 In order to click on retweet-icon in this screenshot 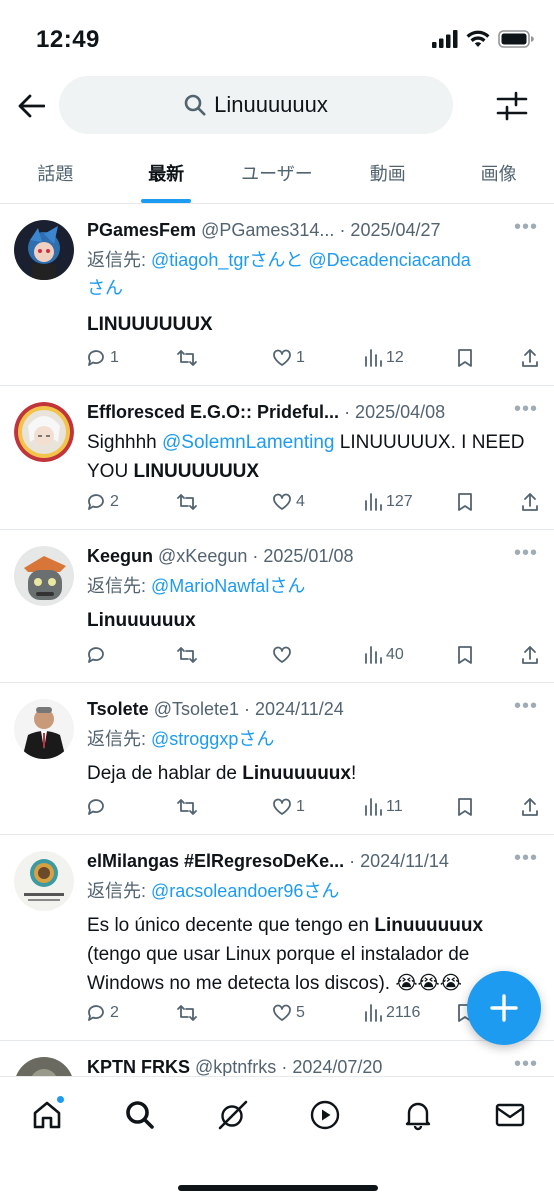, I will do `click(187, 358)`.